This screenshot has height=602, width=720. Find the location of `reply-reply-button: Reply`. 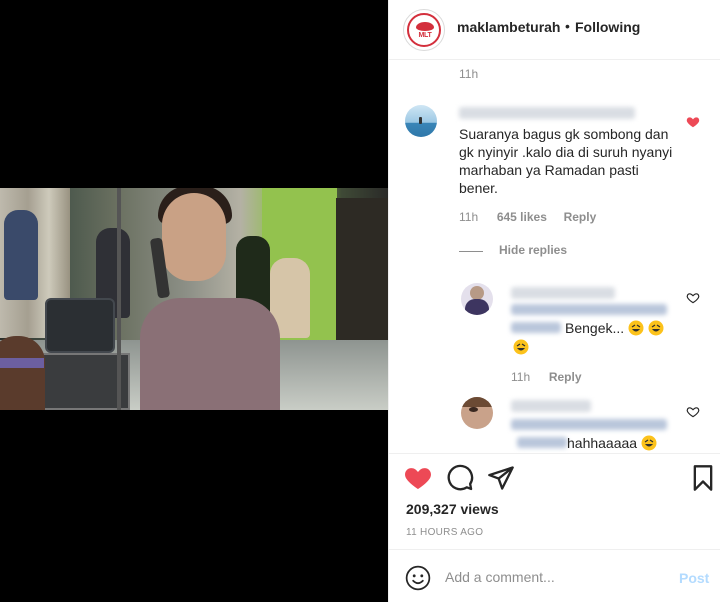

reply-reply-button: Reply is located at coordinates (565, 377).